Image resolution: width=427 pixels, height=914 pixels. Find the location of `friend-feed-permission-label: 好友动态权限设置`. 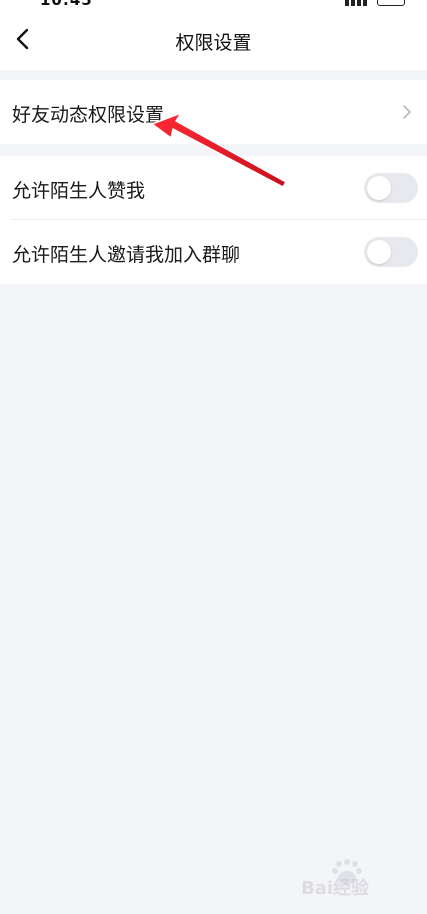

friend-feed-permission-label: 好友动态权限设置 is located at coordinates (88, 115).